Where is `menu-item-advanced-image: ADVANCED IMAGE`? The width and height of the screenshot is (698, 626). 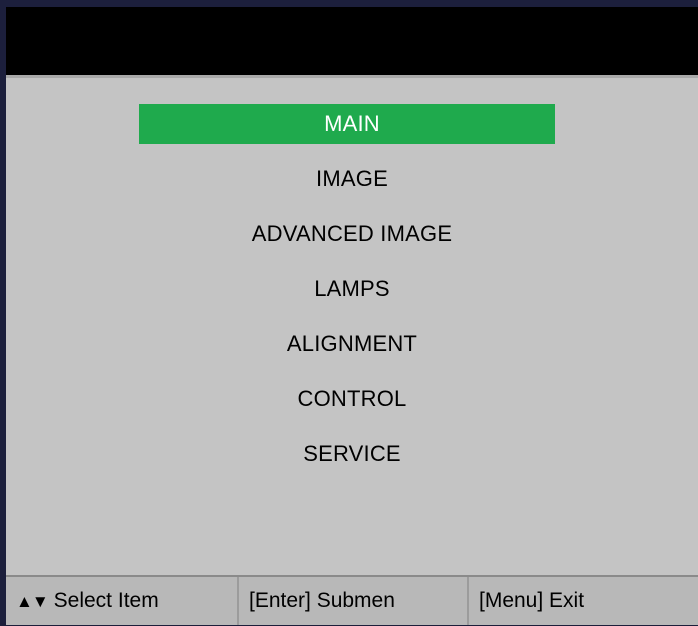
menu-item-advanced-image: ADVANCED IMAGE is located at coordinates (352, 241).